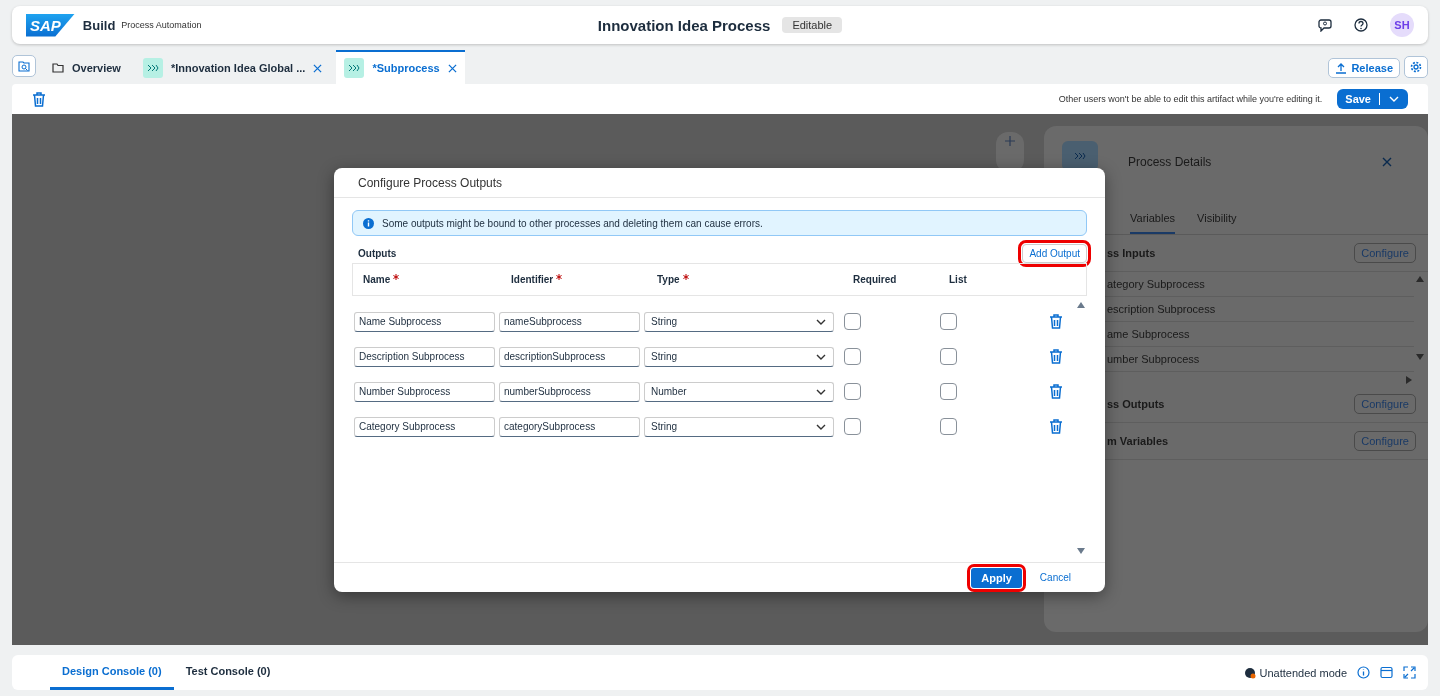 The width and height of the screenshot is (1440, 696). Describe the element at coordinates (424, 321) in the screenshot. I see `name-input: Name Subprocess` at that location.